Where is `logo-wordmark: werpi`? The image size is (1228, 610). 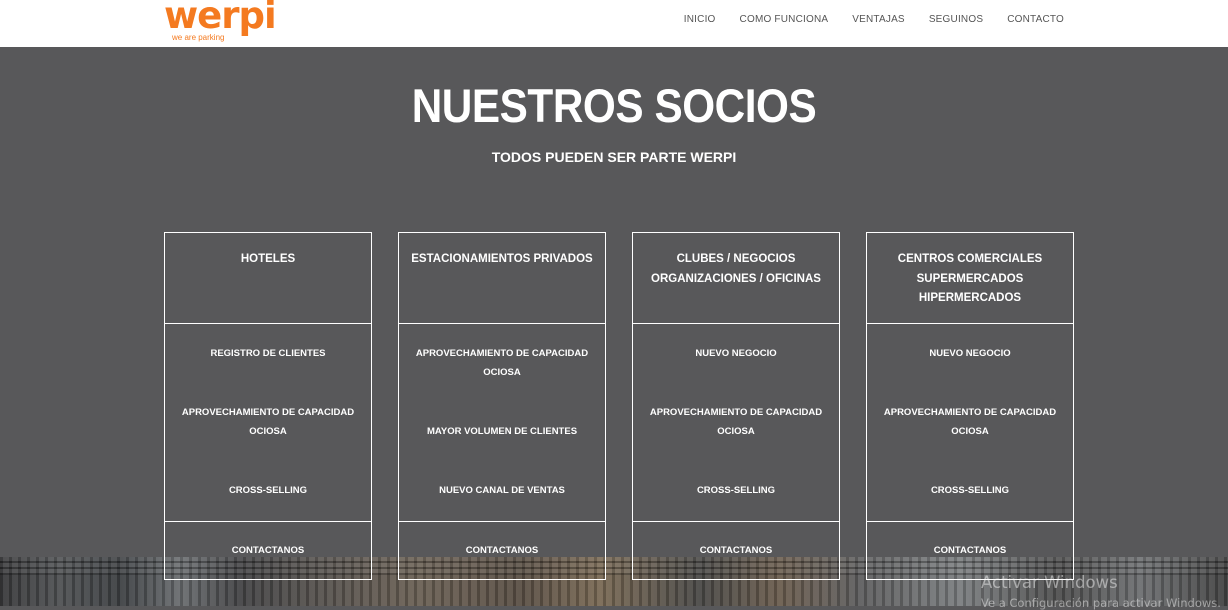 logo-wordmark: werpi is located at coordinates (220, 18).